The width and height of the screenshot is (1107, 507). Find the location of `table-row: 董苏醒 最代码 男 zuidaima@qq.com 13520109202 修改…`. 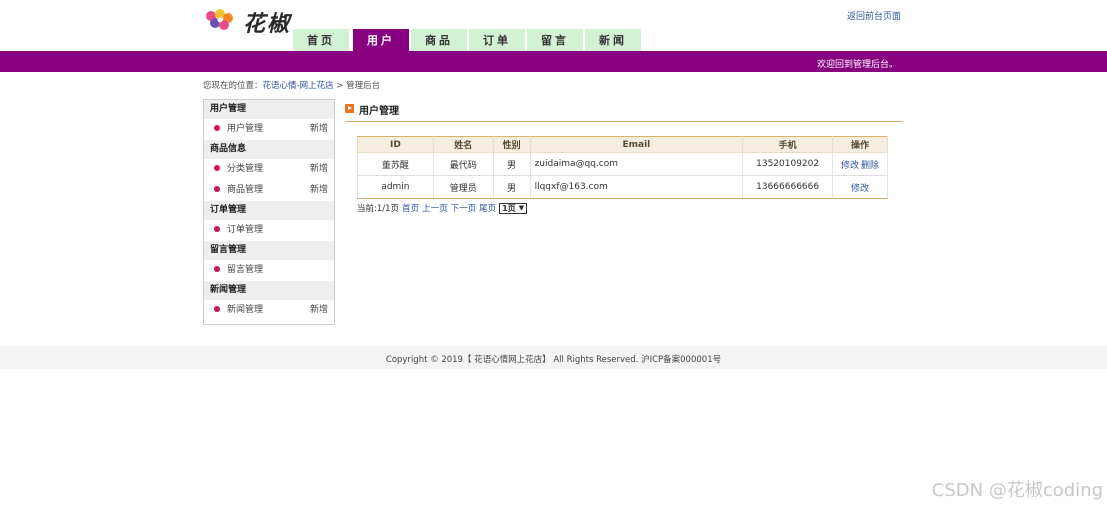

table-row: 董苏醒 最代码 男 zuidaima@qq.com 13520109202 修改… is located at coordinates (622, 164).